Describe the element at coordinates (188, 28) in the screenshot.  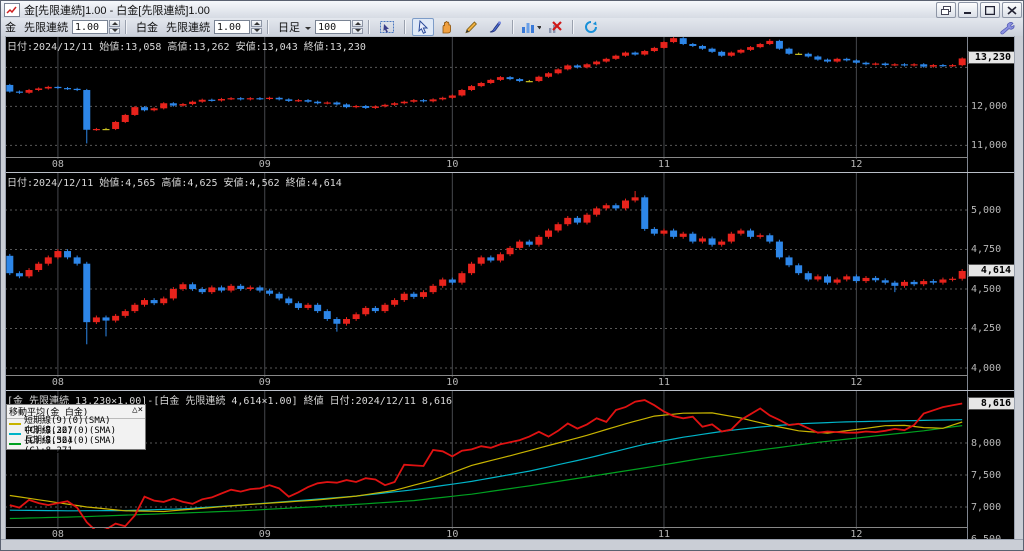
I see `platinum-series-label: 先限連続` at that location.